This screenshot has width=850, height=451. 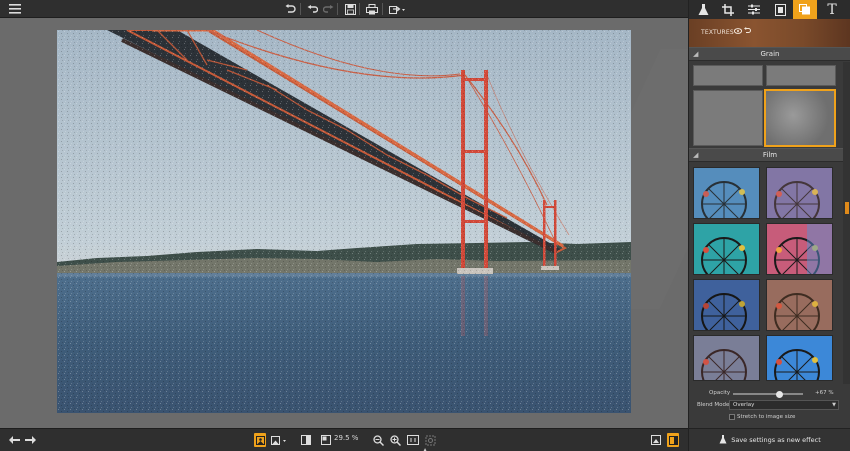 What do you see at coordinates (312, 9) in the screenshot?
I see `undo-step-icon` at bounding box center [312, 9].